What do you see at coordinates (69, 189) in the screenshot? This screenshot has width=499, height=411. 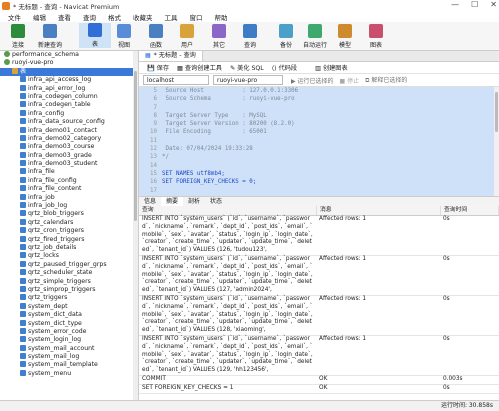 I see `tree-item: infra_file_content` at bounding box center [69, 189].